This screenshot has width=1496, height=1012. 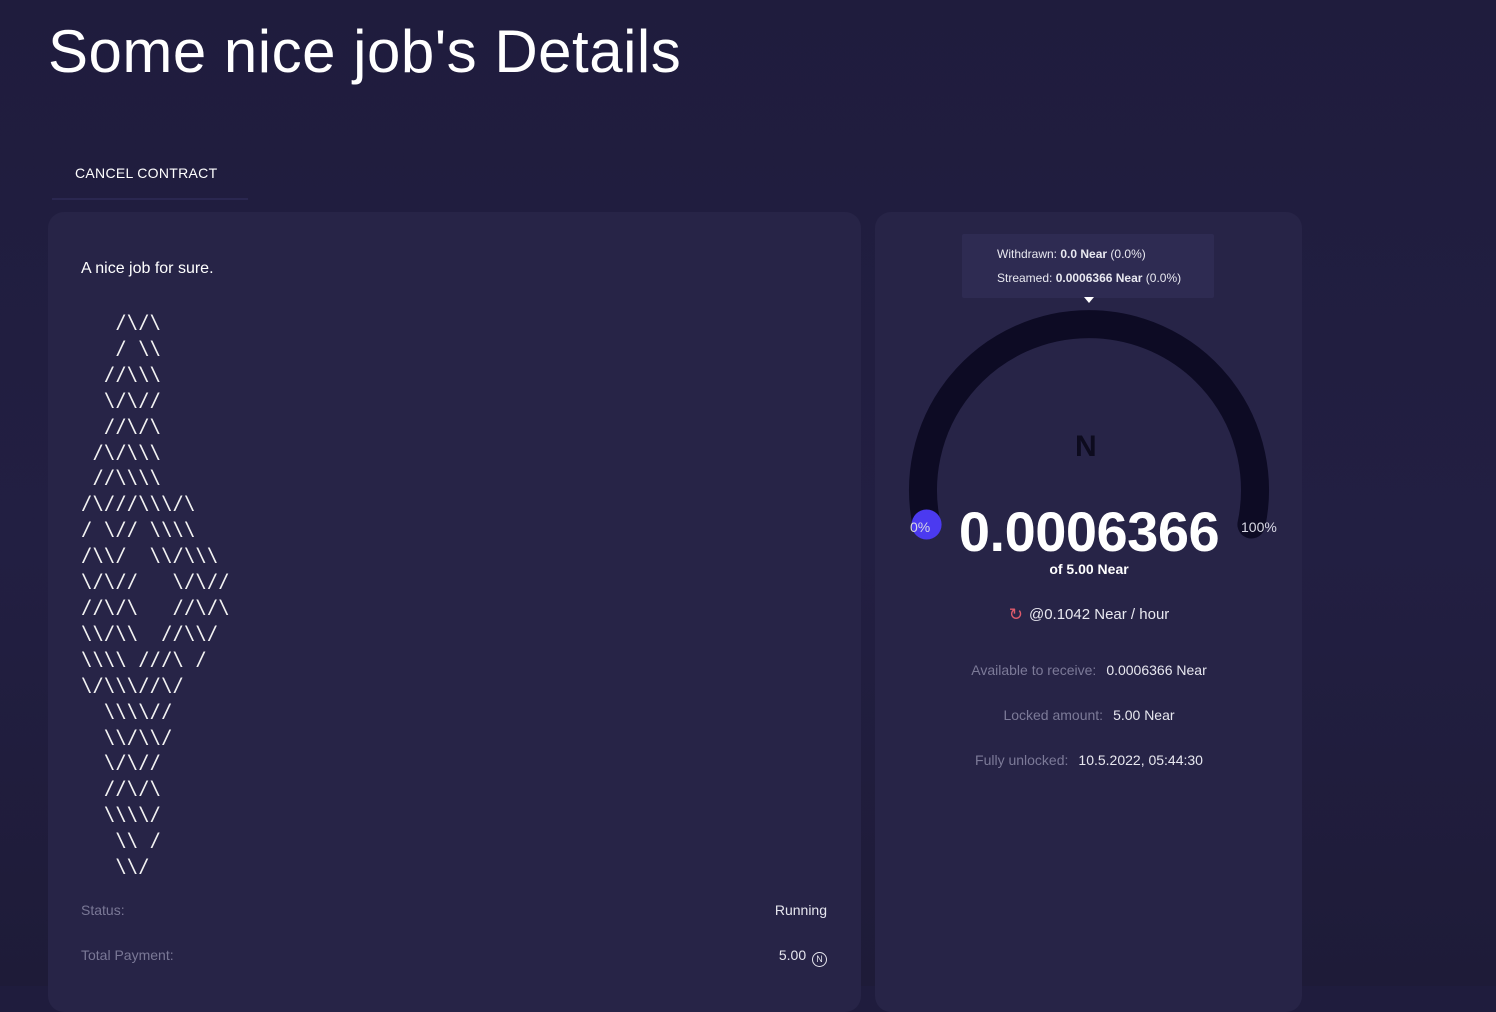 I want to click on locked-row: Locked amount: 5.00 Near, so click(x=1089, y=715).